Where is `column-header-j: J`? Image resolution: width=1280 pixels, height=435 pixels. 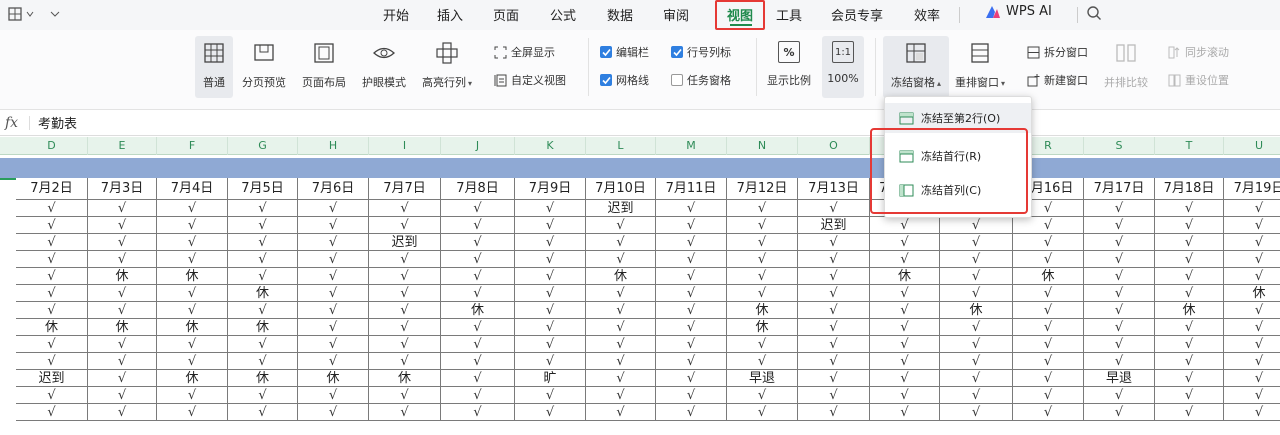
column-header-j: J is located at coordinates (478, 146).